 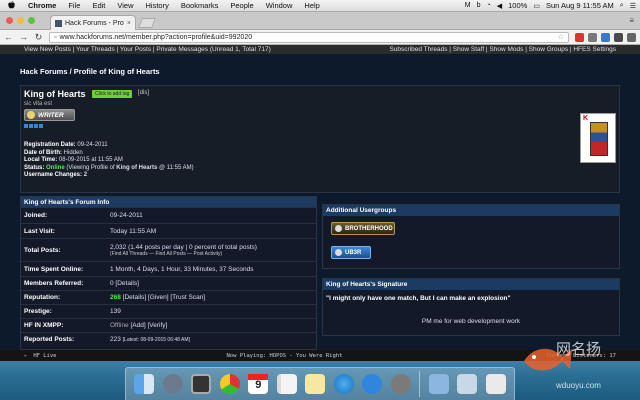 What do you see at coordinates (561, 37) in the screenshot?
I see `bookmark-star-icon: ☆` at bounding box center [561, 37].